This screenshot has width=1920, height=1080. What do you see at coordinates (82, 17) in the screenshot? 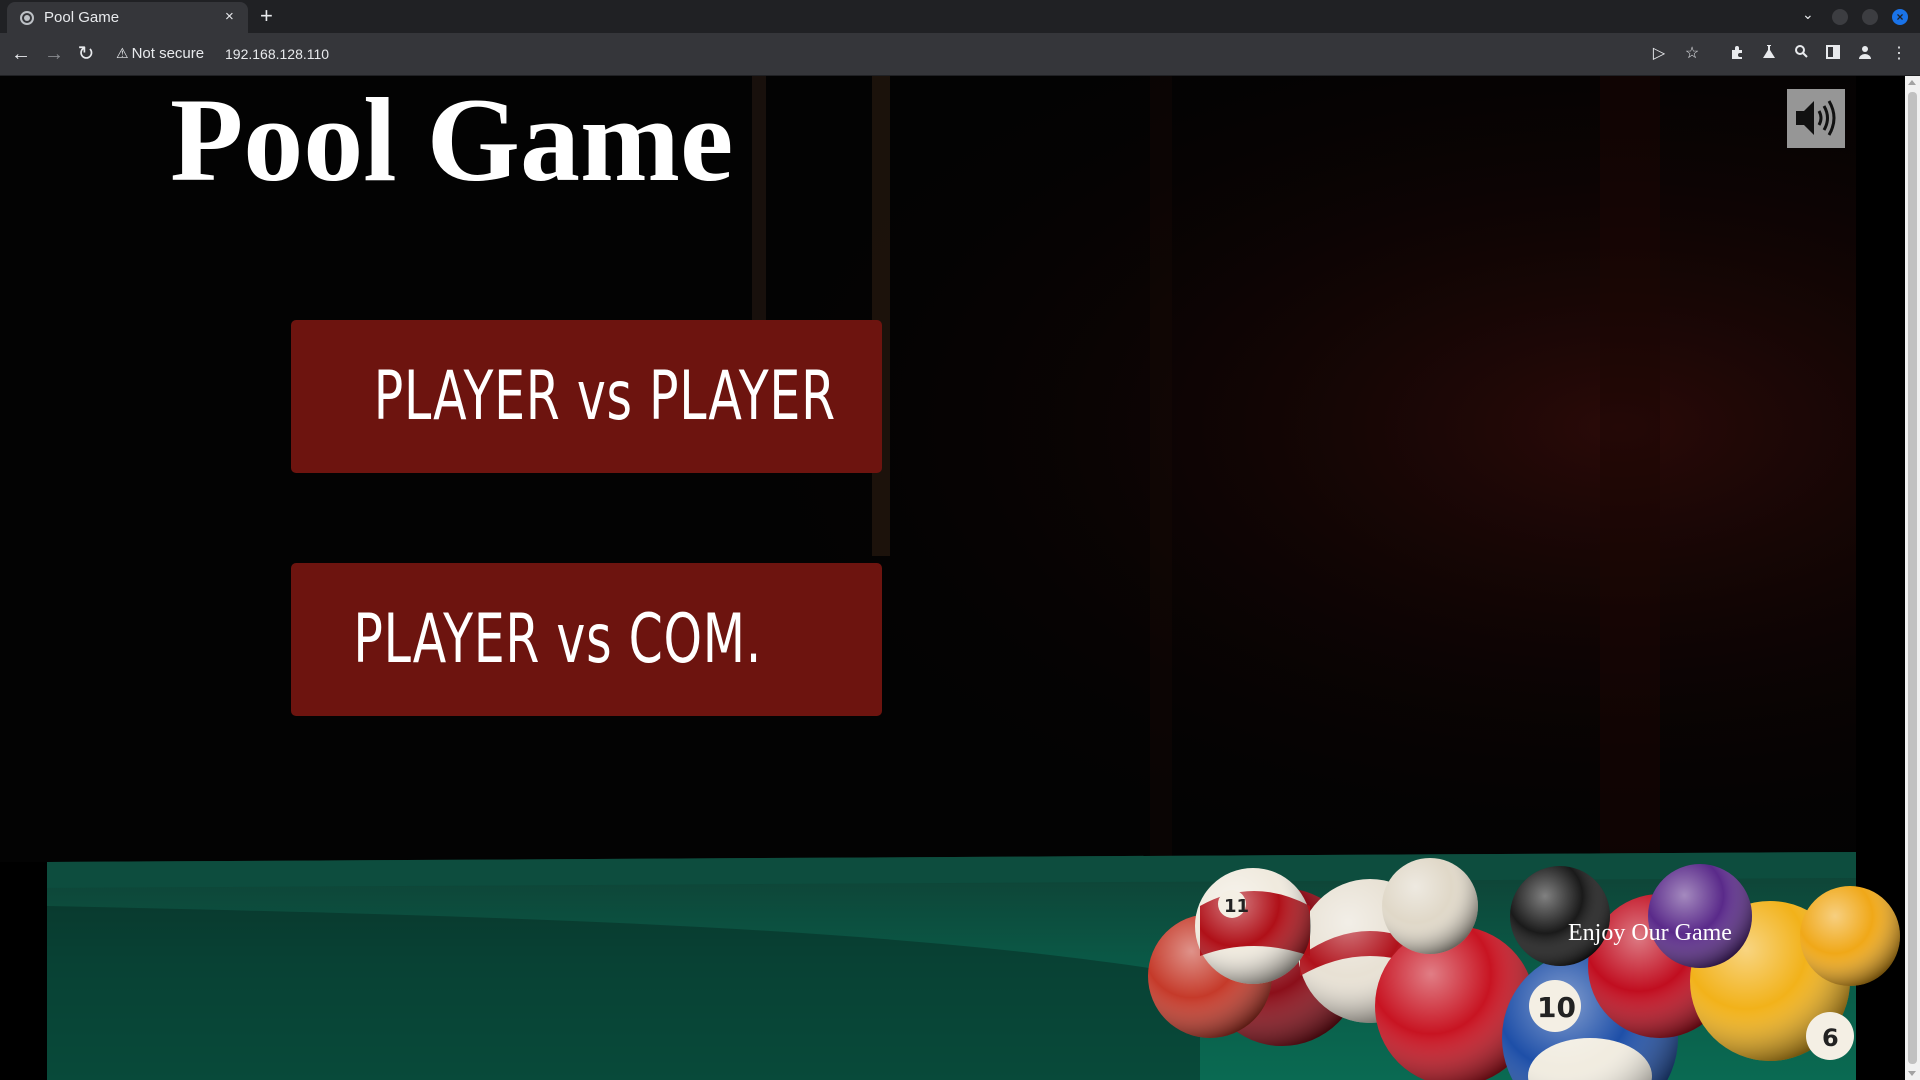
I see `tab-title: Pool Game` at bounding box center [82, 17].